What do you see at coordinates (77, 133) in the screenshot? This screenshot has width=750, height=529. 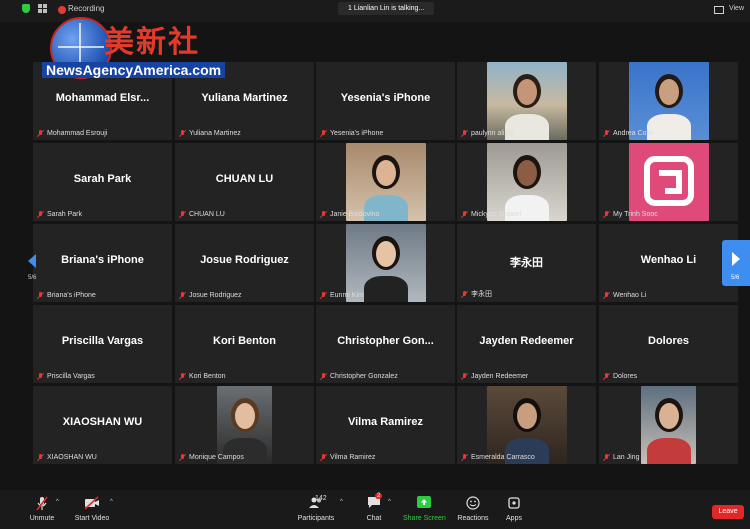 I see `participant-name: Mohammad Esrouji` at bounding box center [77, 133].